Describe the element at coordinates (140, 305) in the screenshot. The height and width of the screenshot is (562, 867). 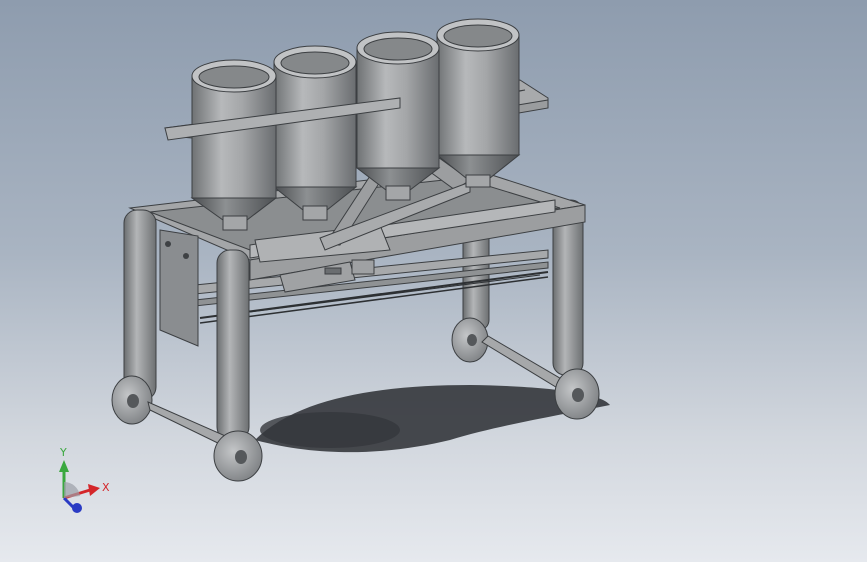
I see `front-left-leg` at that location.